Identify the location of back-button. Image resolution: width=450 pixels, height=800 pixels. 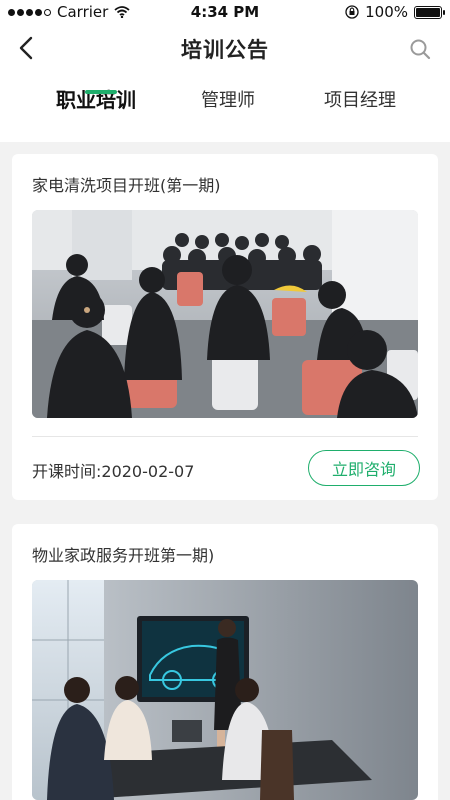
(26, 48).